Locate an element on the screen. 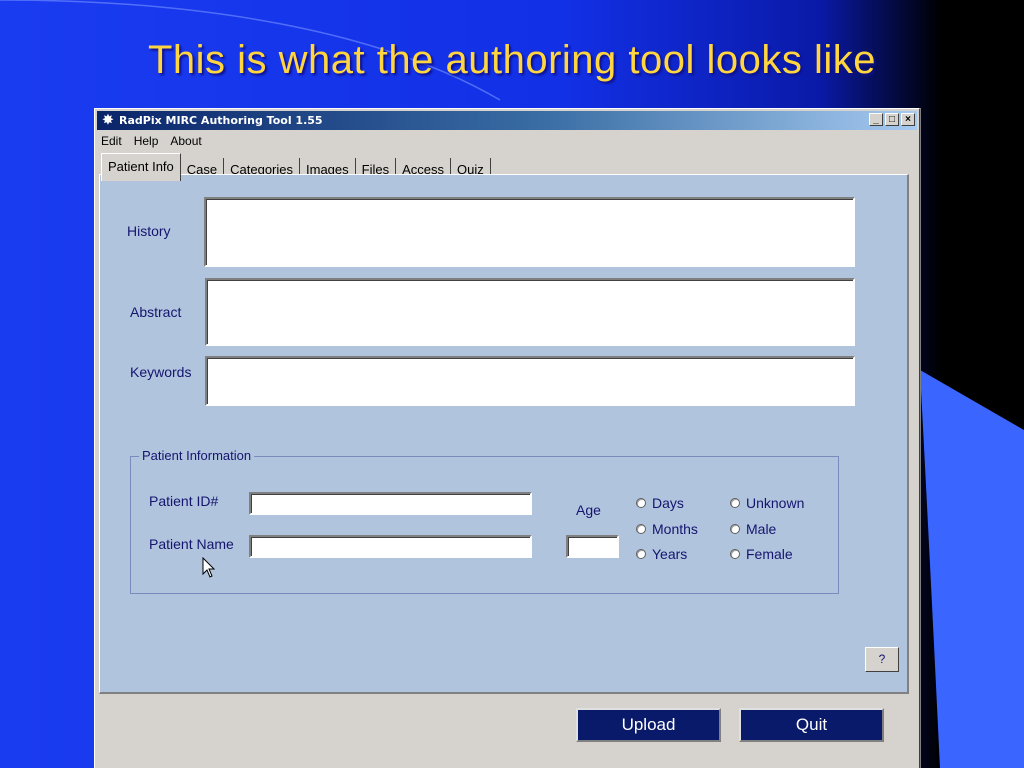 This screenshot has width=1024, height=768. radio-years-label: Years is located at coordinates (670, 554).